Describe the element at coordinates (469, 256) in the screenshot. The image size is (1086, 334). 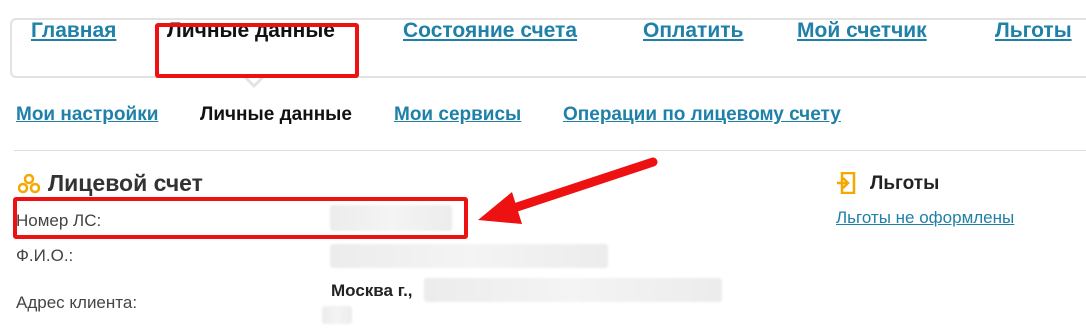
I see `name-redacted` at that location.